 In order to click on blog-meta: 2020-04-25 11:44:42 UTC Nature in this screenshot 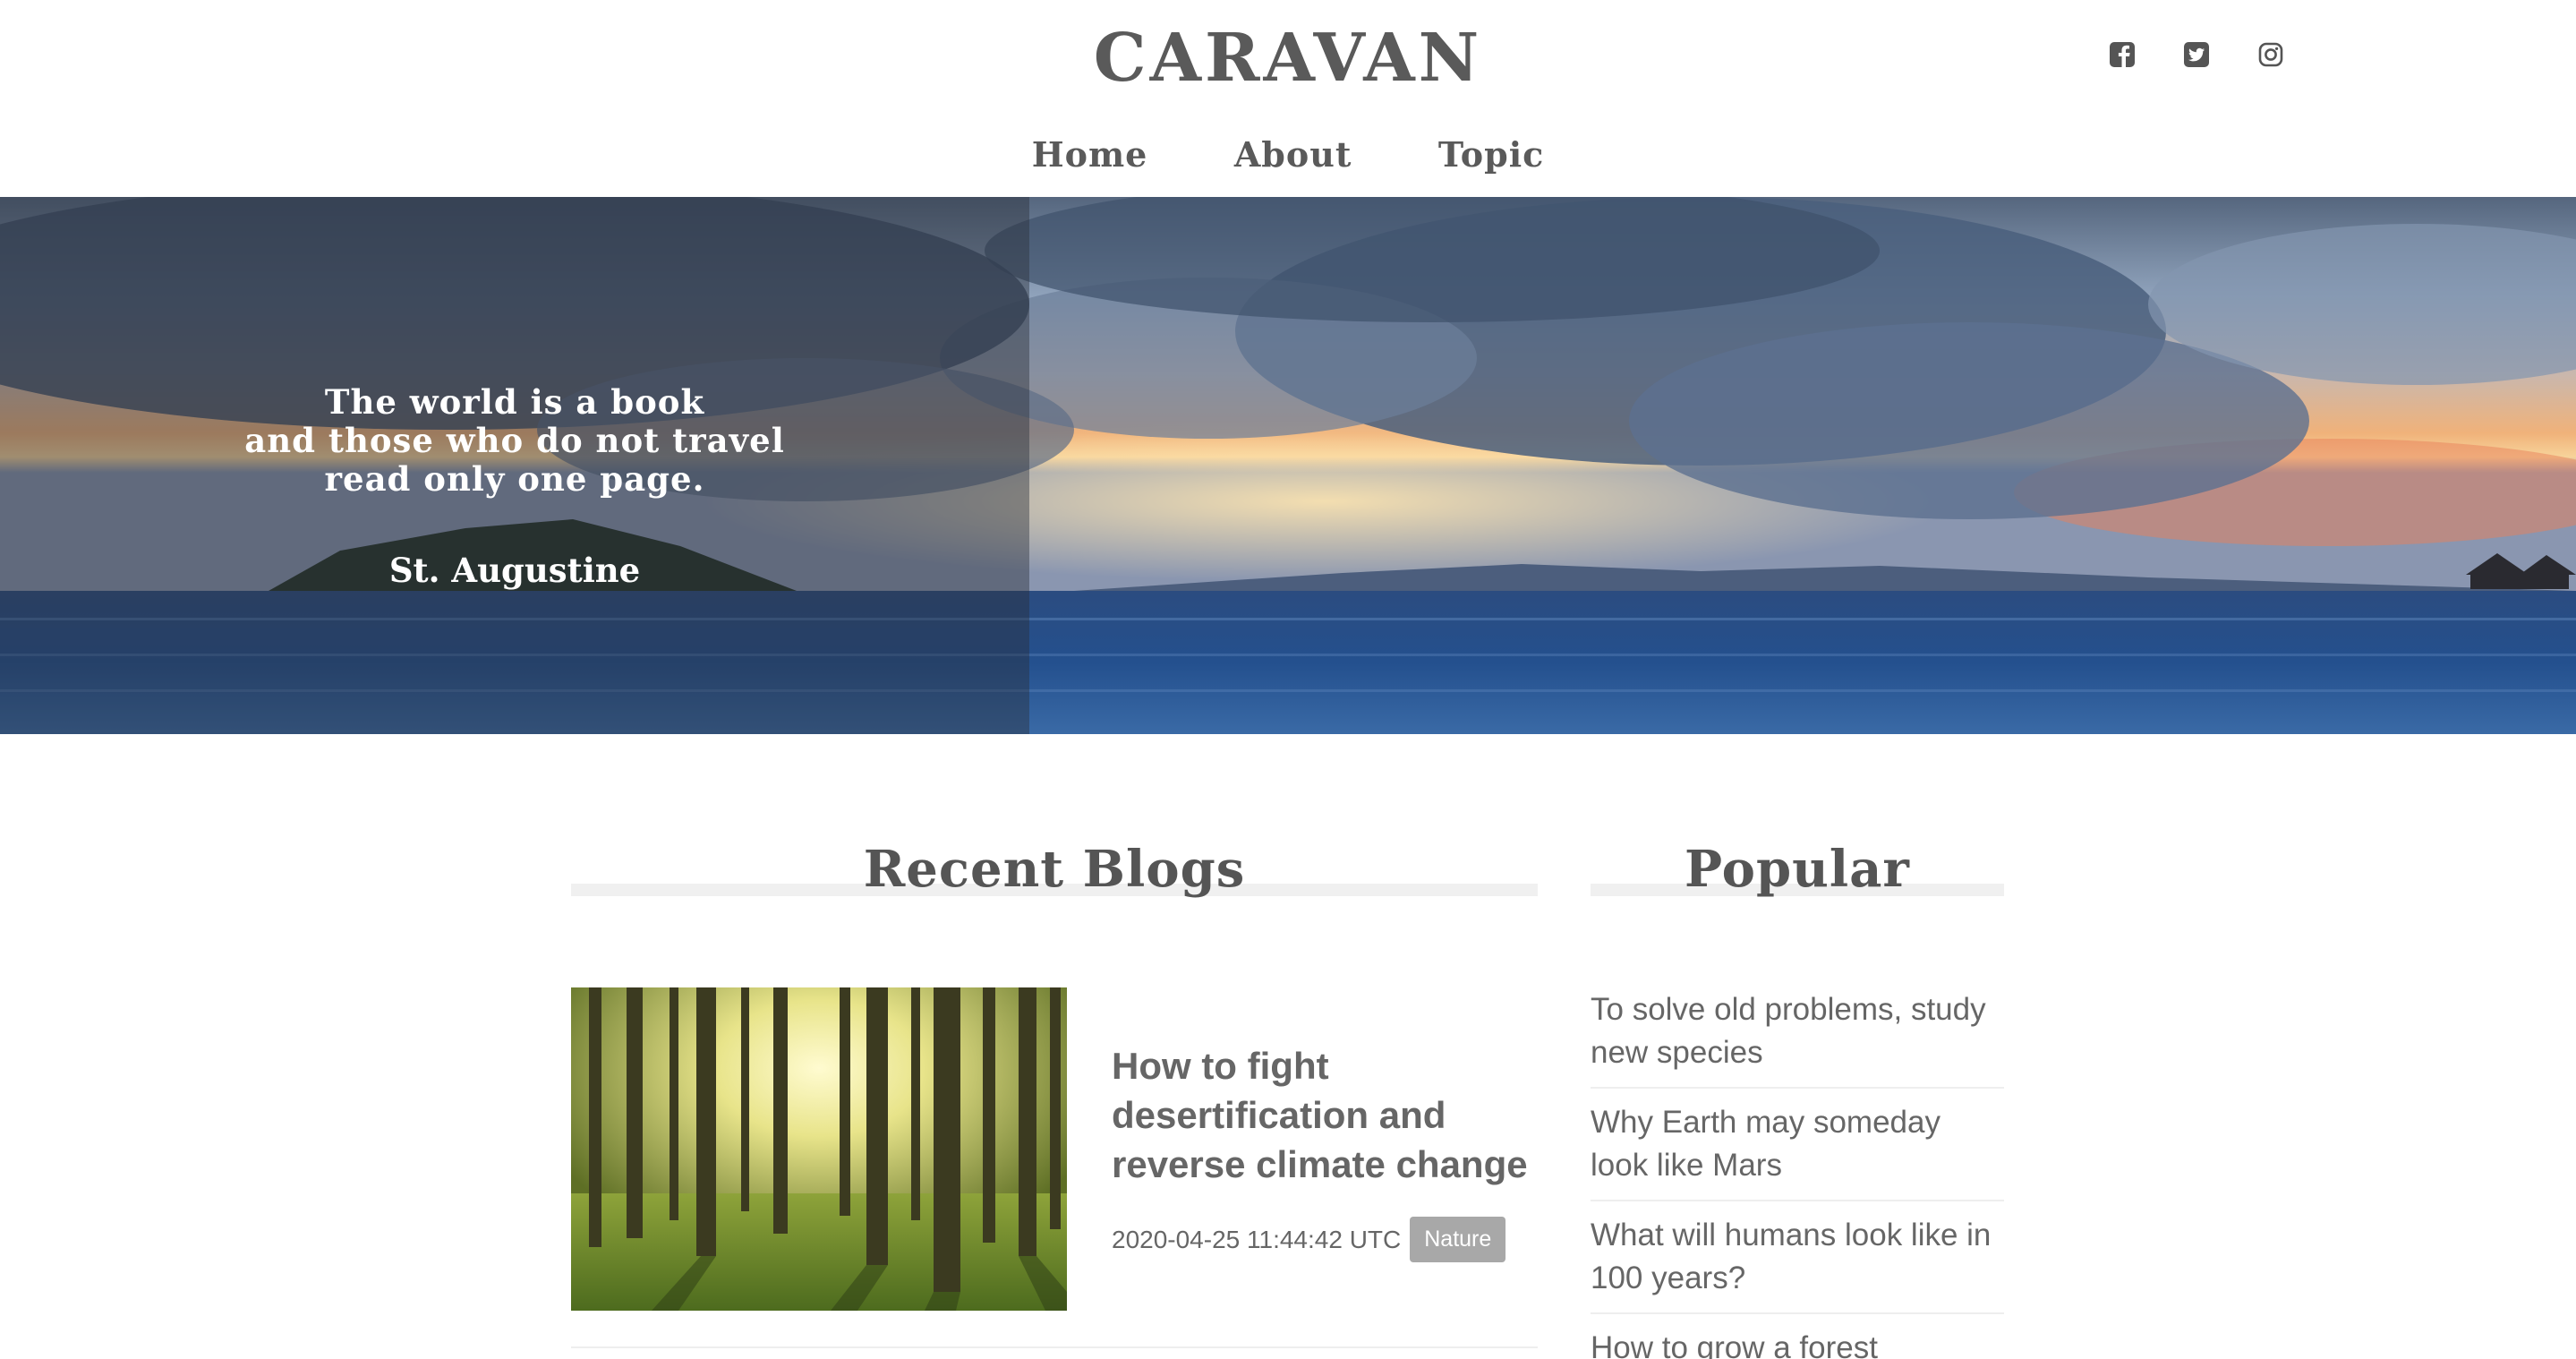, I will do `click(1309, 1239)`.